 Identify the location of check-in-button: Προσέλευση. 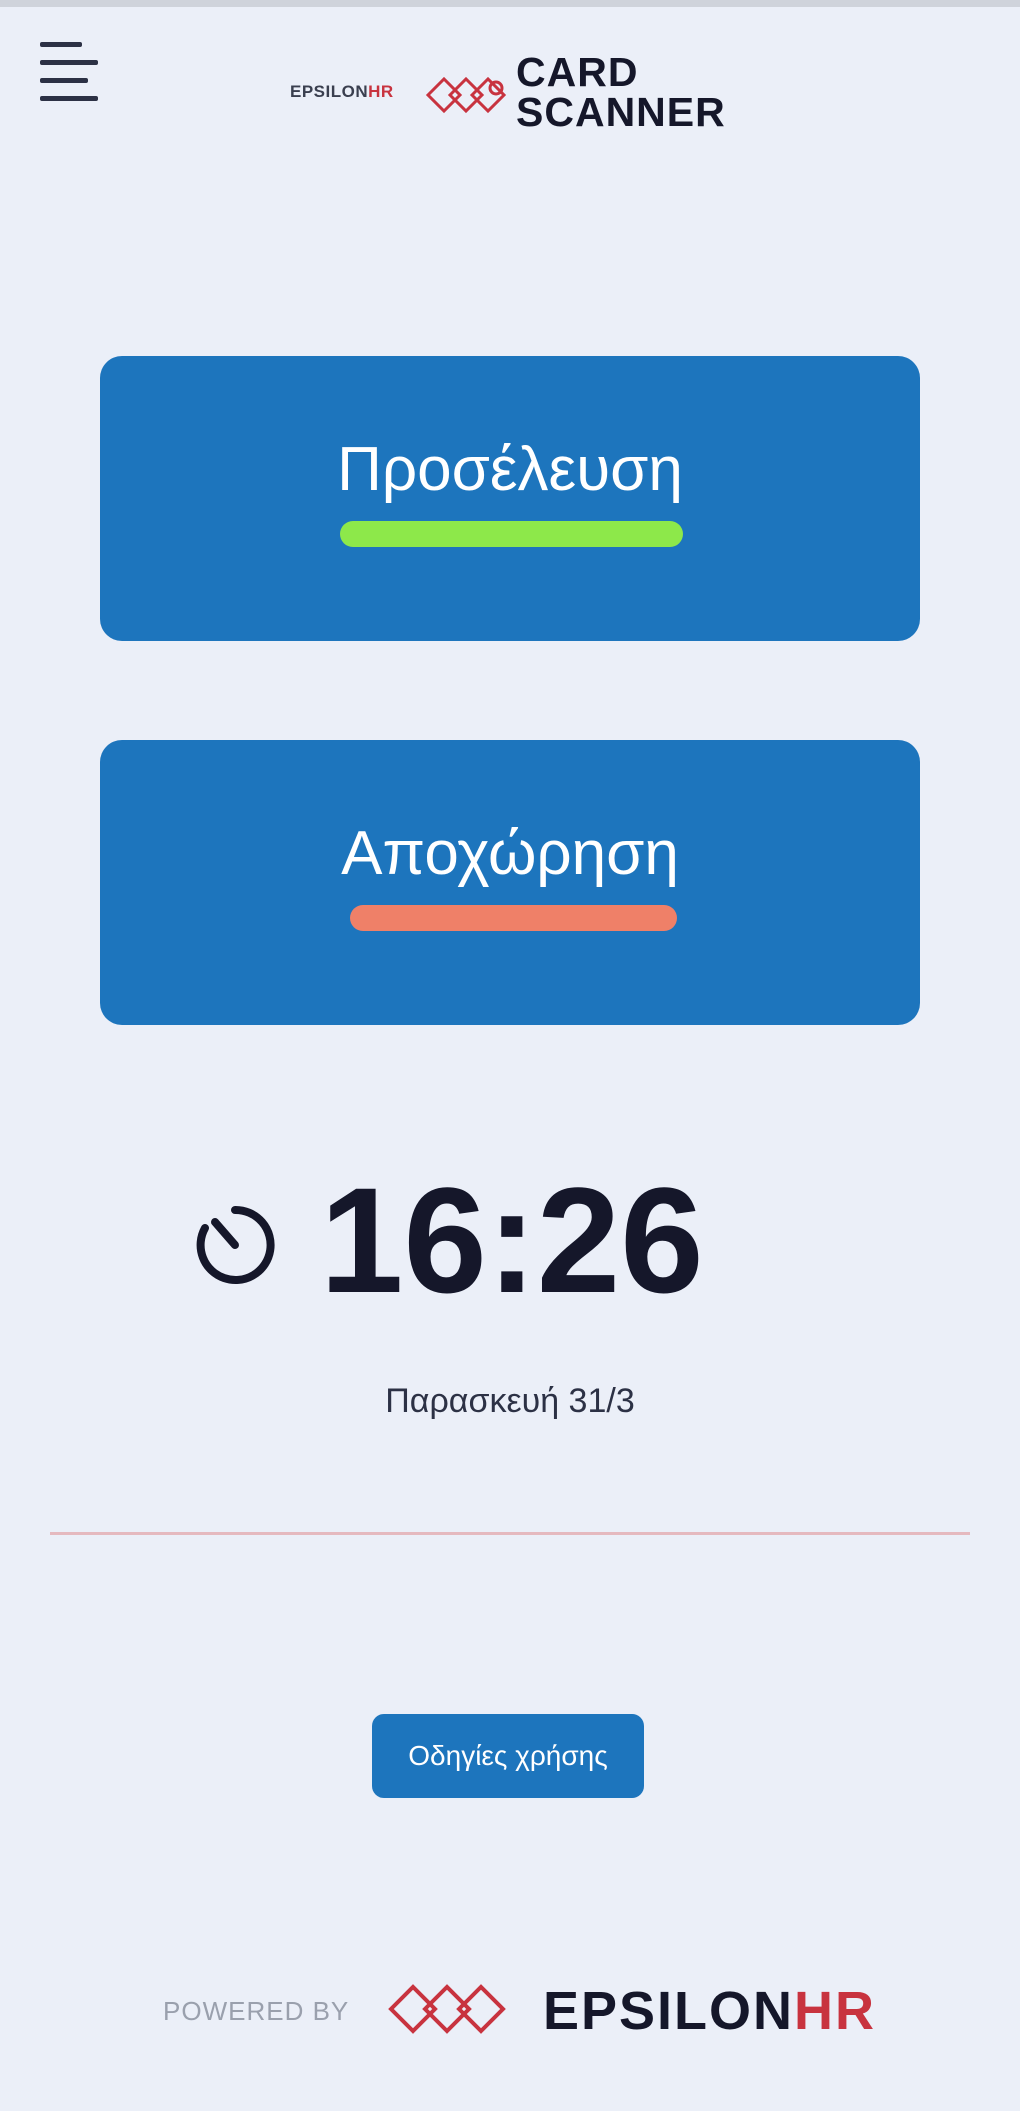
(510, 498).